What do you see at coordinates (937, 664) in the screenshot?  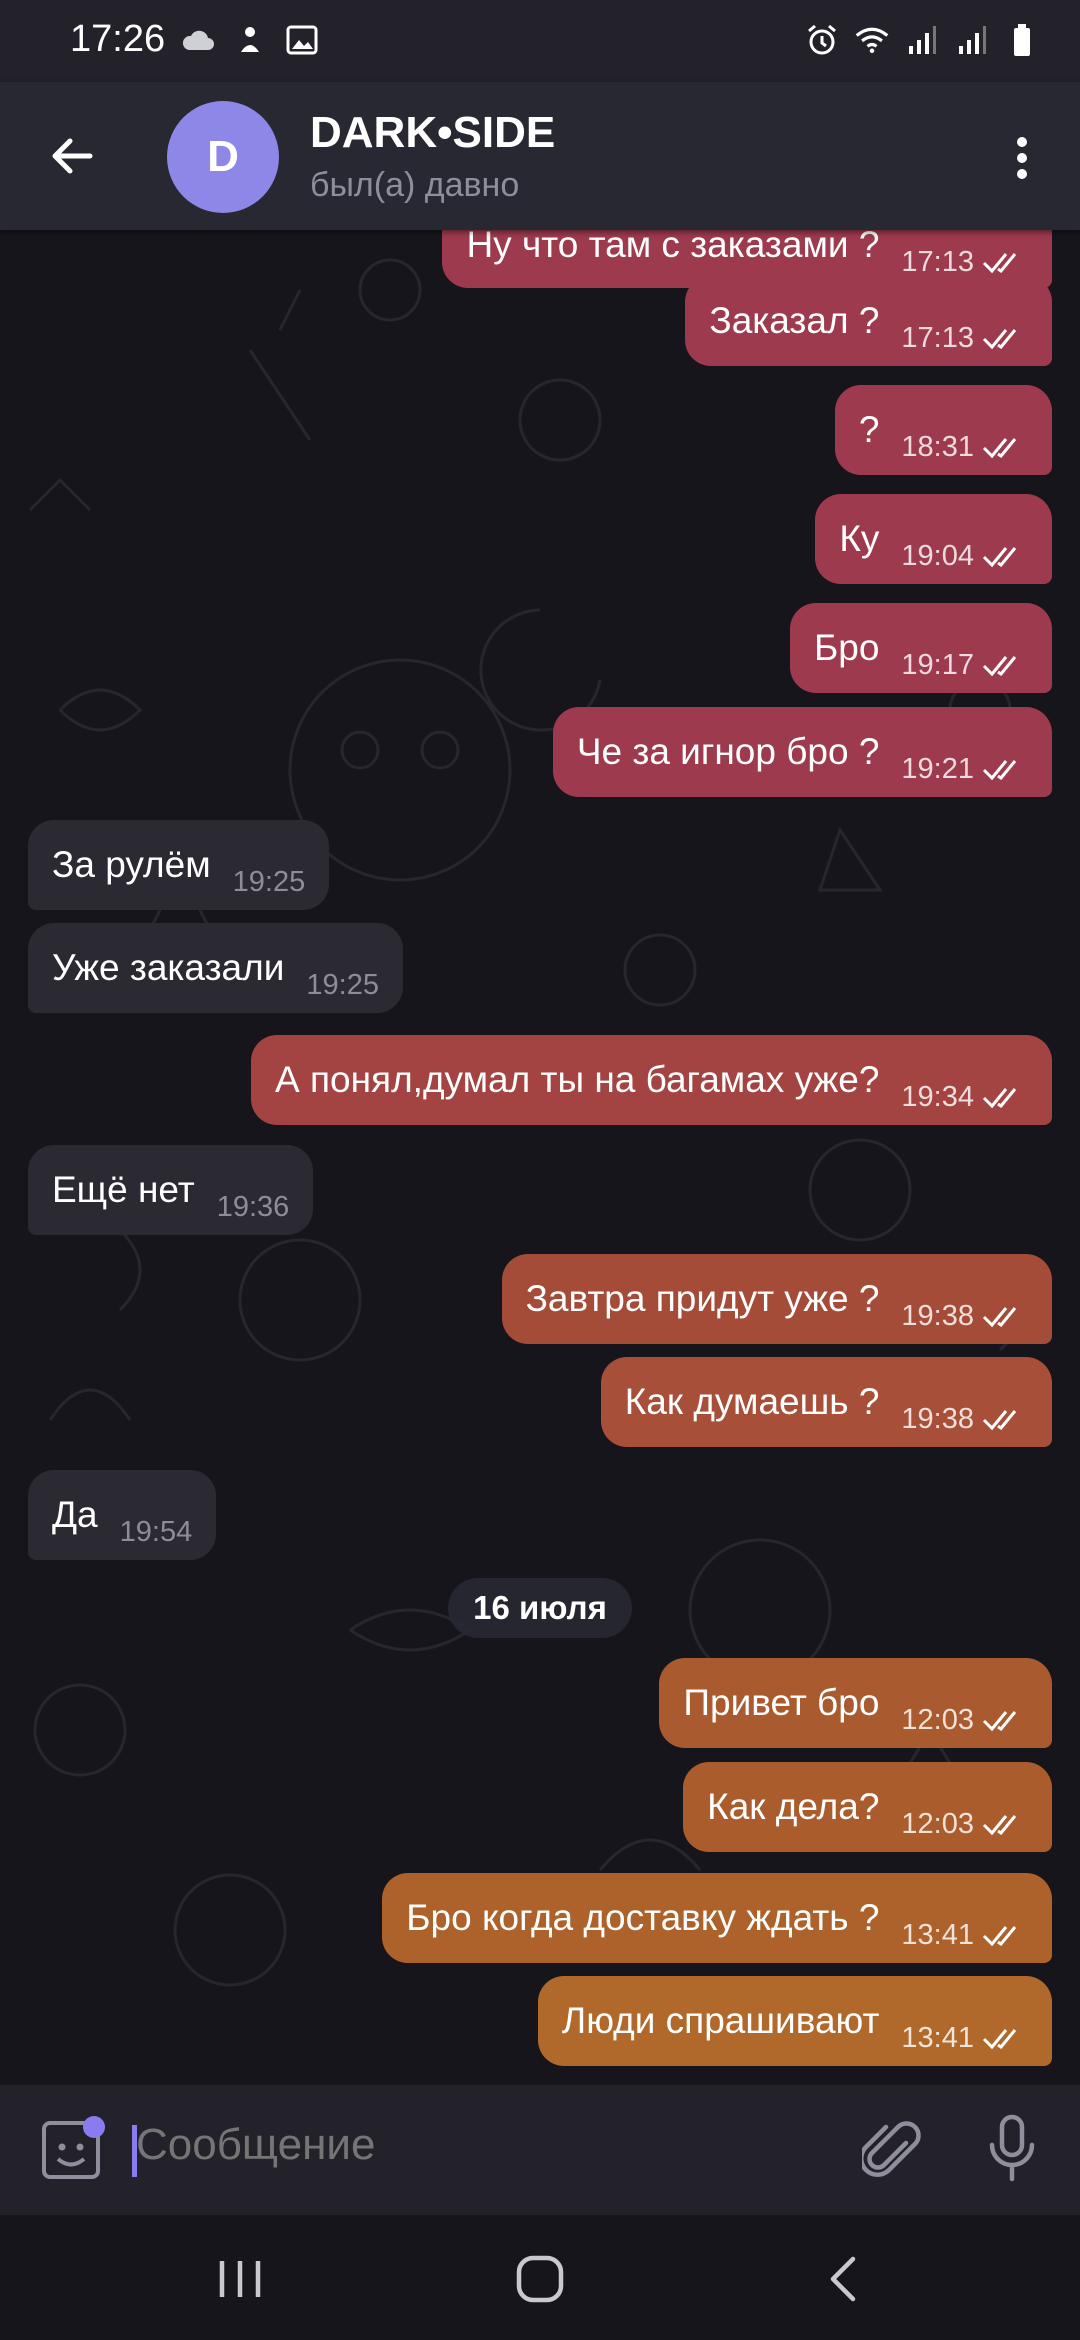 I see `message-time: 19:17` at bounding box center [937, 664].